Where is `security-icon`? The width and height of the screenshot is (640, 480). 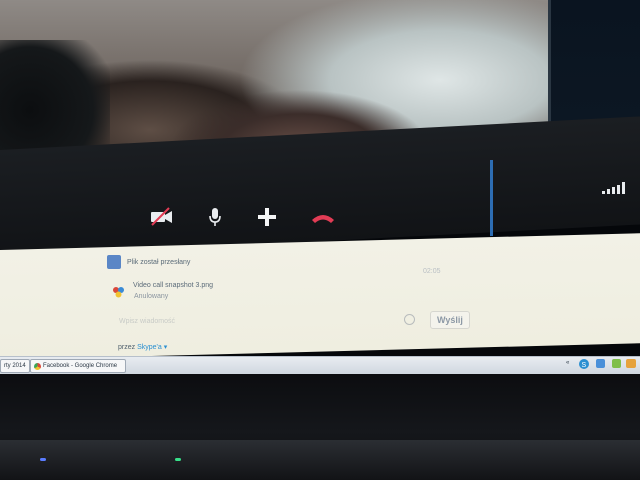 security-icon is located at coordinates (616, 363).